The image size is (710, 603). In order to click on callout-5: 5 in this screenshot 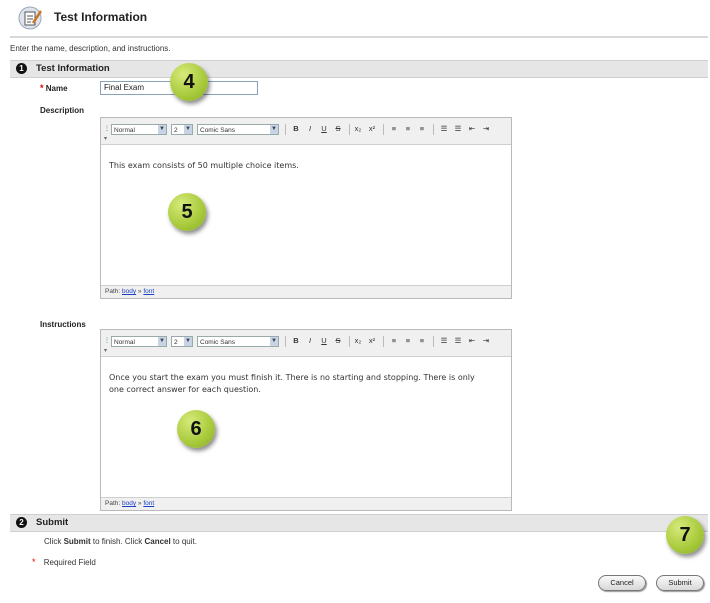, I will do `click(187, 212)`.